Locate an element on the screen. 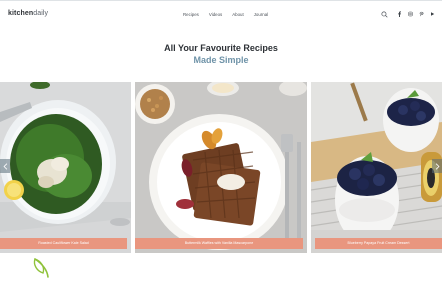 This screenshot has width=442, height=283. hero-subtitle: Made Simple is located at coordinates (221, 60).